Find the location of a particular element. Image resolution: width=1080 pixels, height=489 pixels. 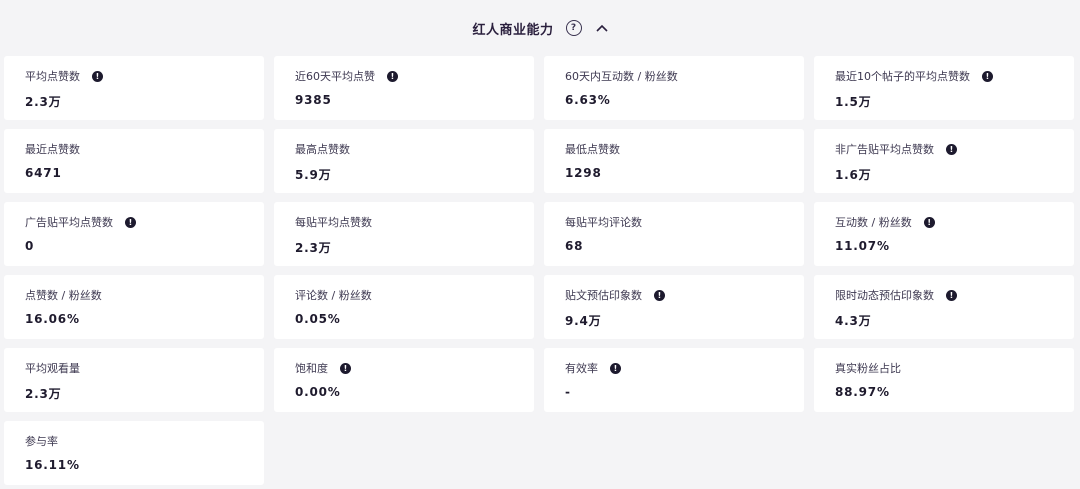

metric-label-row: 最近点赞数 is located at coordinates (144, 149).